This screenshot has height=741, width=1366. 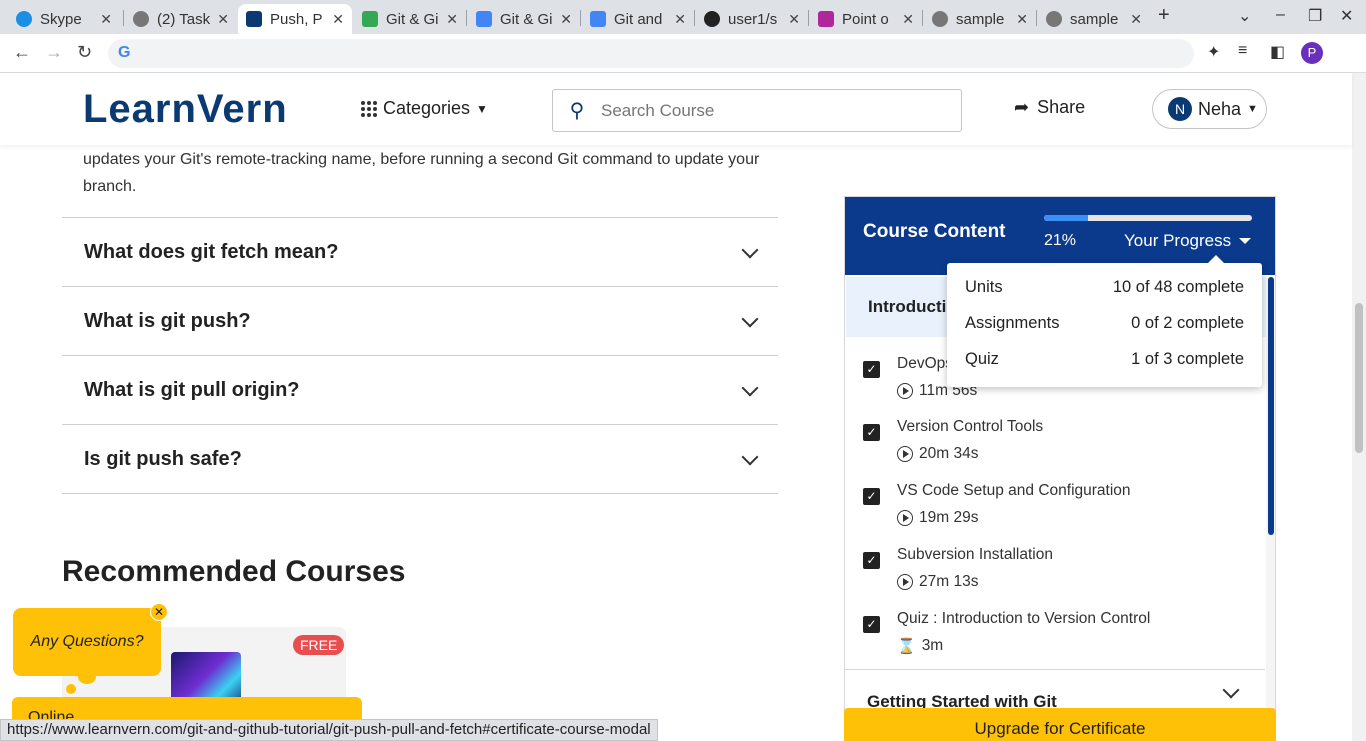 I want to click on avatar: N, so click(x=1180, y=109).